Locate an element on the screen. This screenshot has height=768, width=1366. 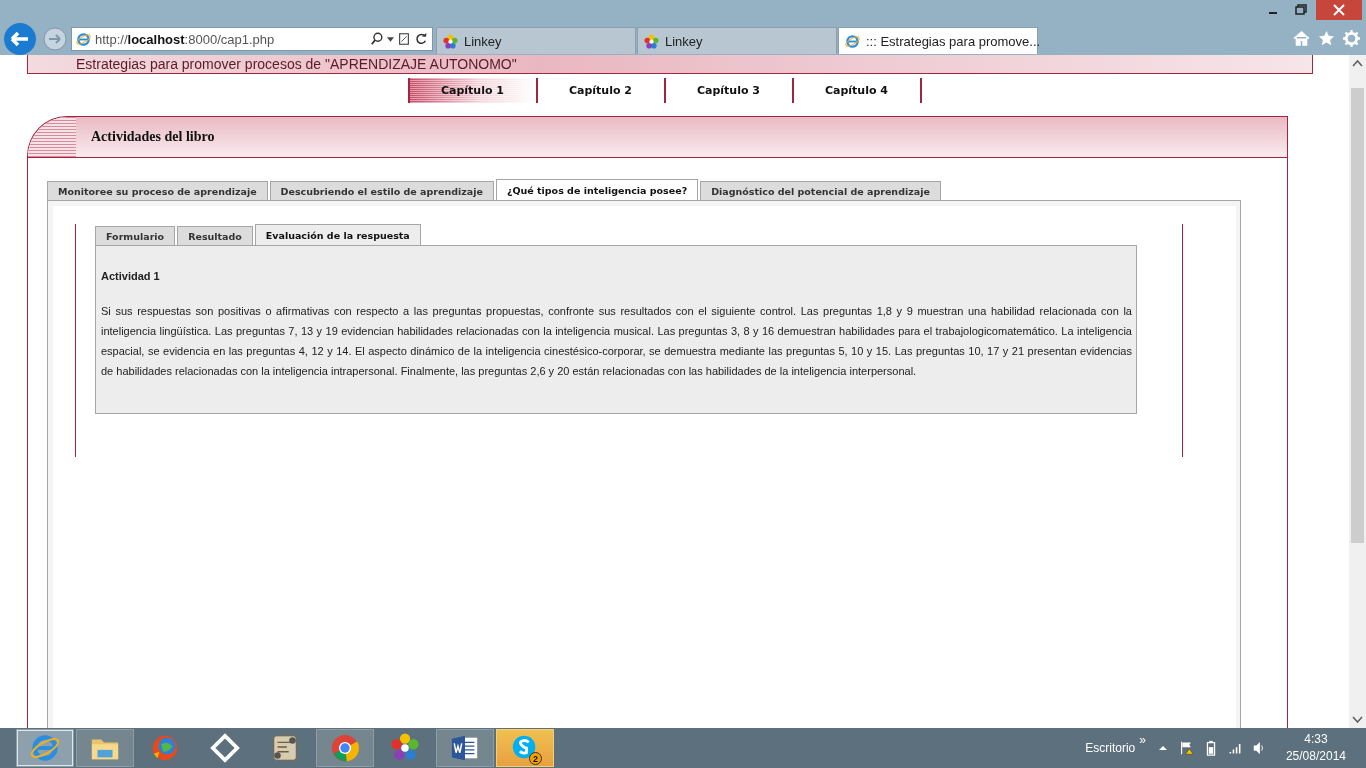
speaker-icon is located at coordinates (1258, 748).